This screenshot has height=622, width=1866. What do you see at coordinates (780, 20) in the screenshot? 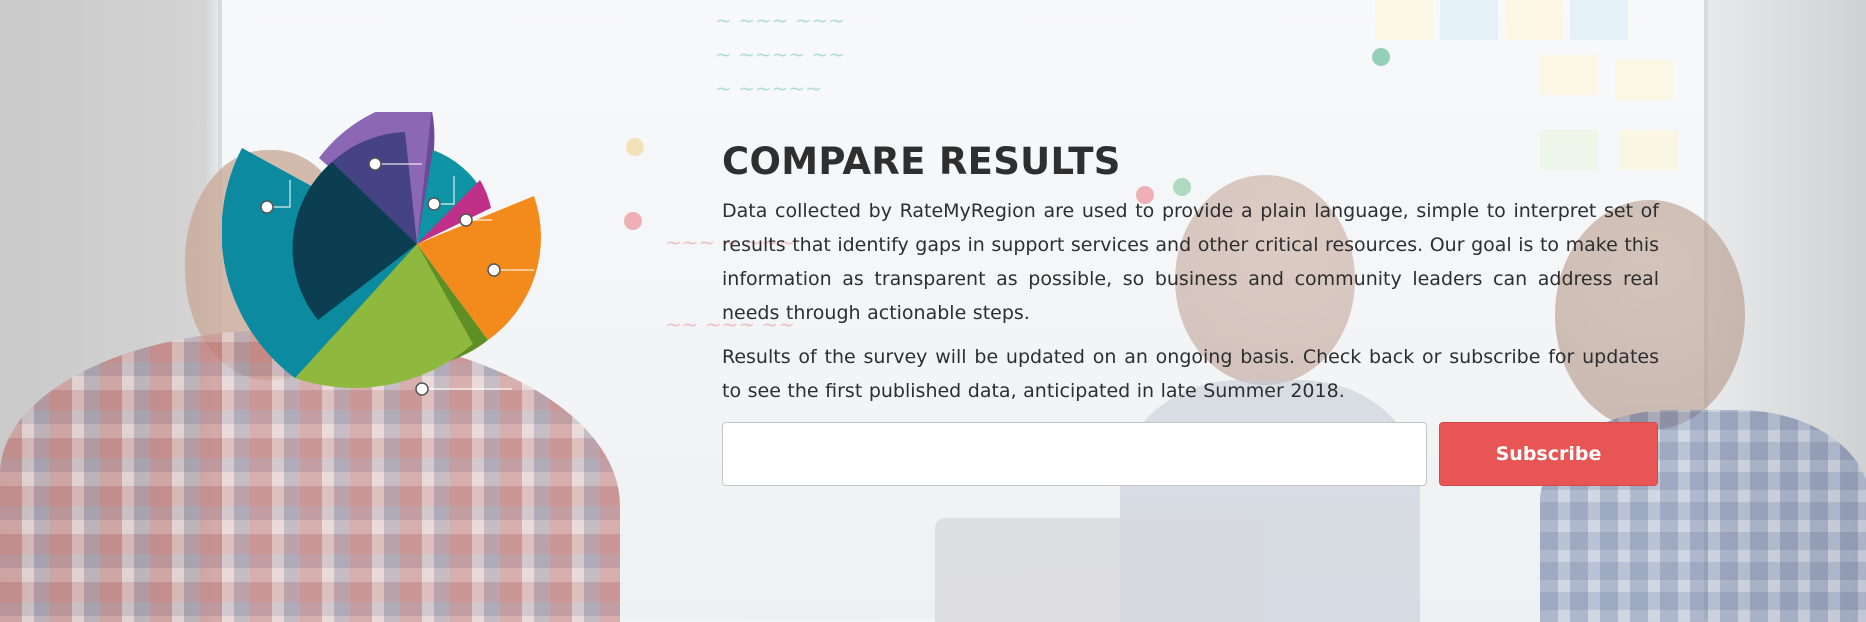
I see `whiteboard-scribble: ~ ~~~ ~~~` at bounding box center [780, 20].